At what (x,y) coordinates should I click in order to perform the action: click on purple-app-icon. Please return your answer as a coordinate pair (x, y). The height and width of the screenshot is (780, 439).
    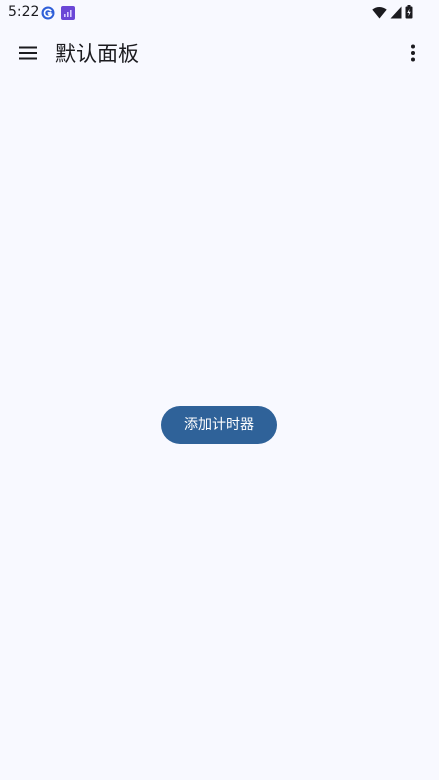
    Looking at the image, I should click on (68, 12).